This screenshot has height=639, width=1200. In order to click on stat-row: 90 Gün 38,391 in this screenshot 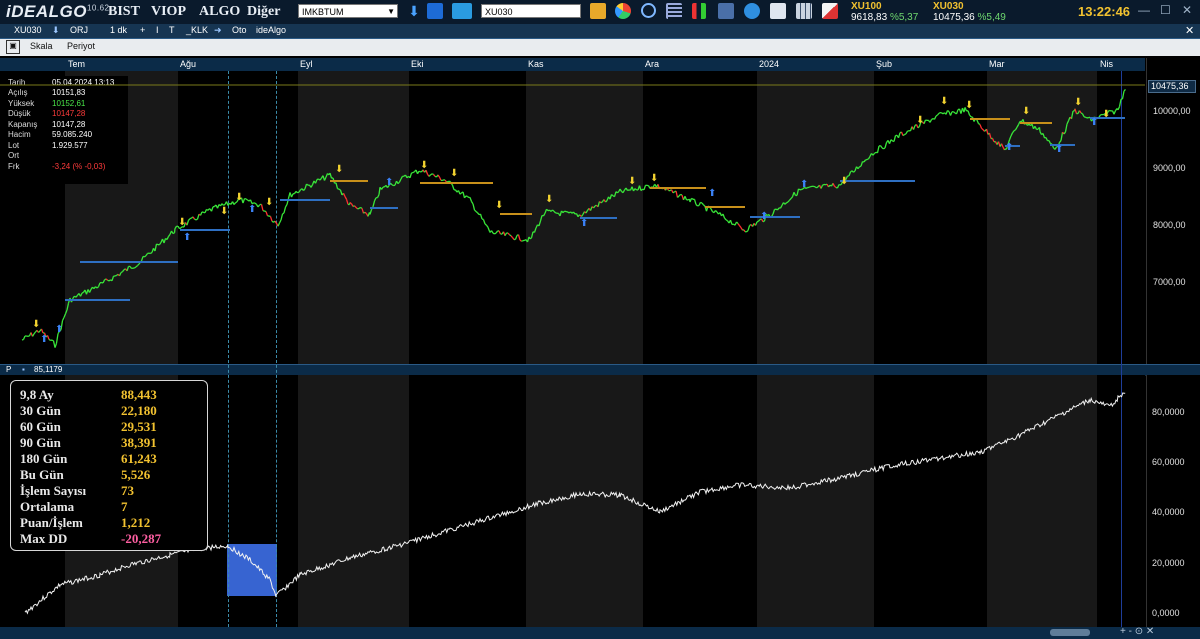, I will do `click(88, 442)`.